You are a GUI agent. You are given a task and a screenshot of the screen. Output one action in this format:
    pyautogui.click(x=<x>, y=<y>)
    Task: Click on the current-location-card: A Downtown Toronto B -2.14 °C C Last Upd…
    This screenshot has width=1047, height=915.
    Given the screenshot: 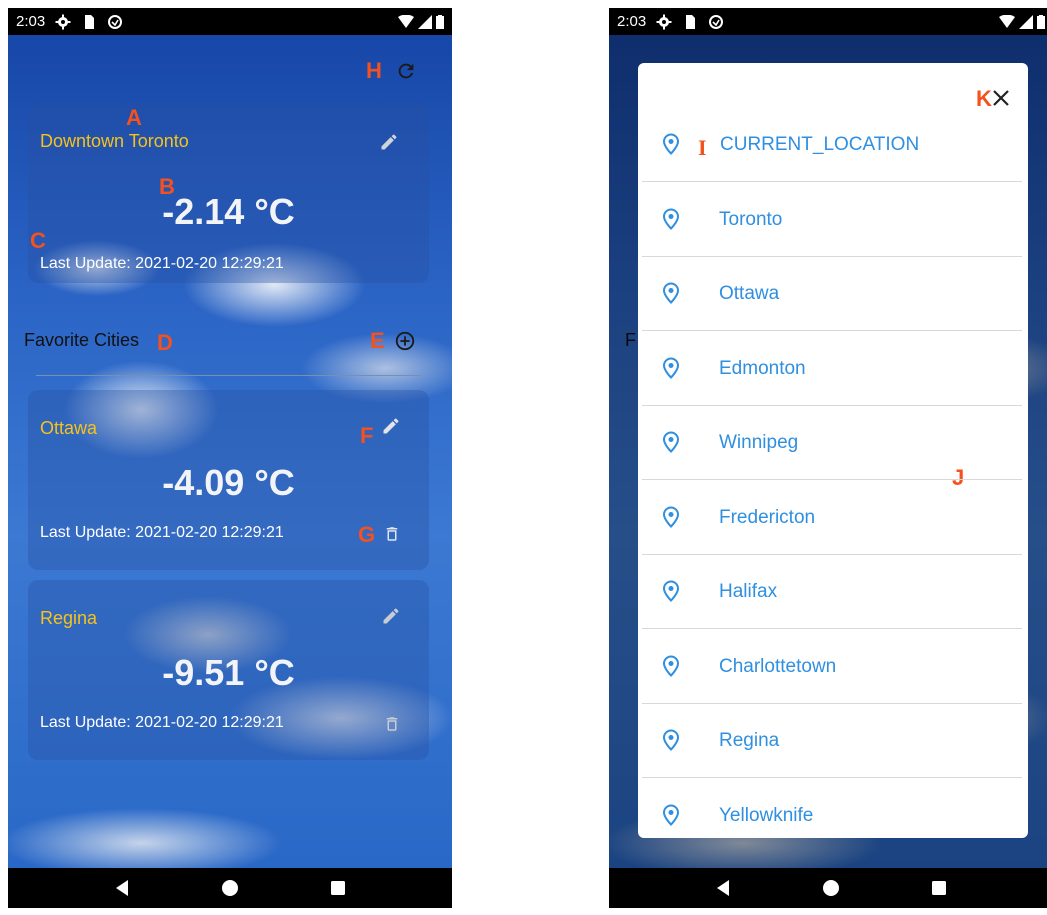 What is the action you would take?
    pyautogui.click(x=228, y=193)
    